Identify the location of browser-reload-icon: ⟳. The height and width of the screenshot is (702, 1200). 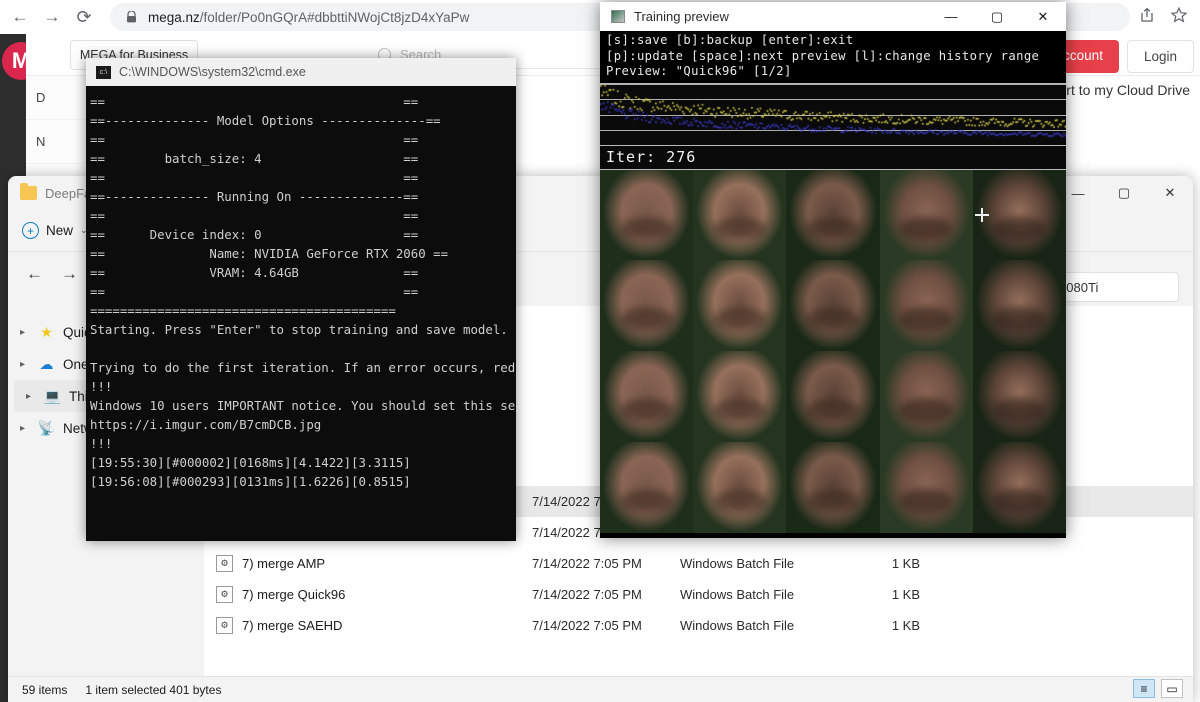
(84, 17).